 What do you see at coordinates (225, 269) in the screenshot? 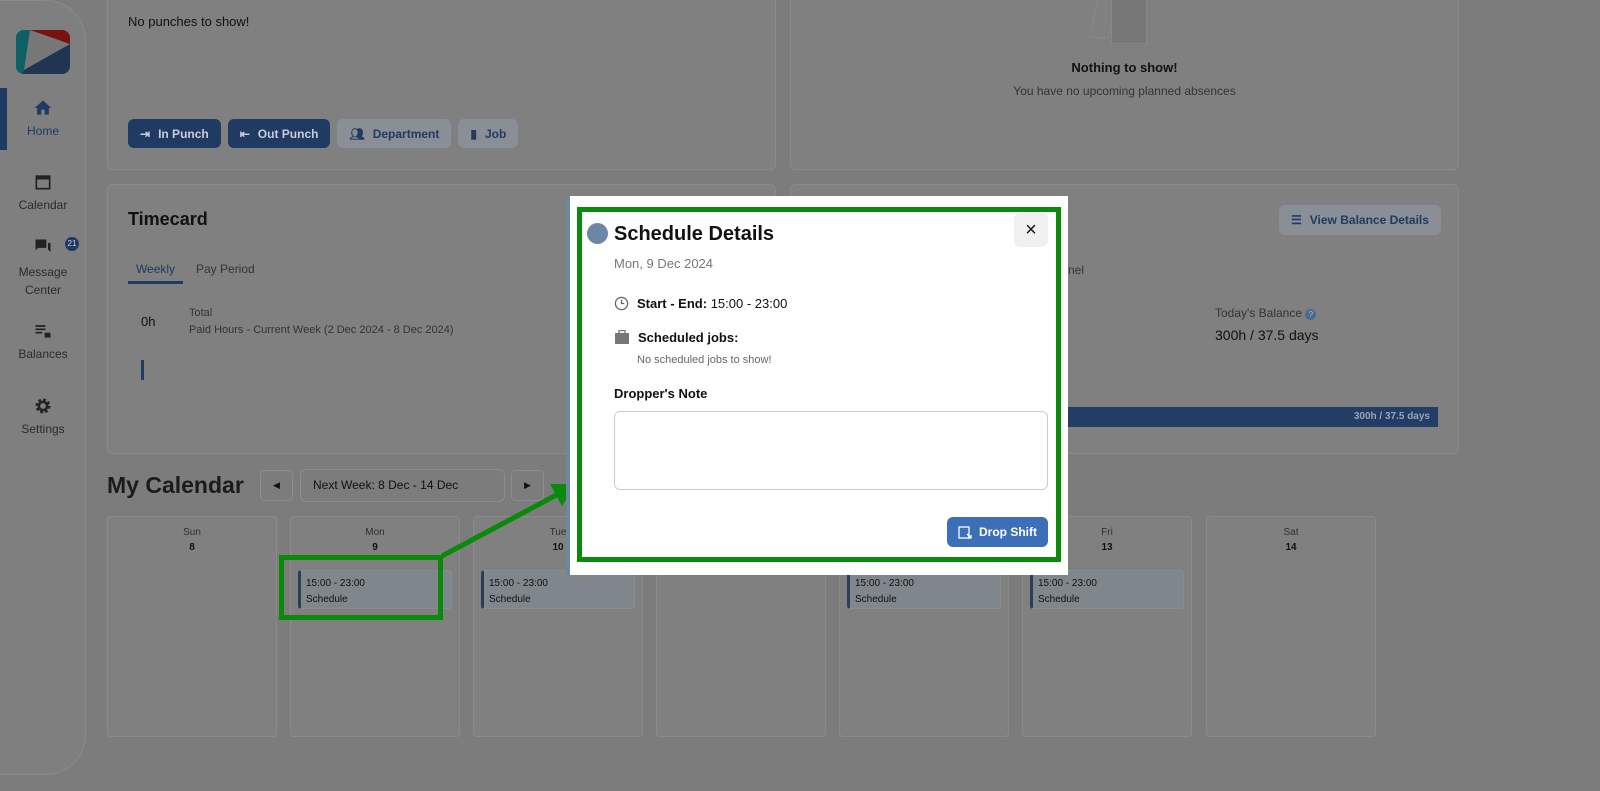
I see `tab-pay-period: Pay Period` at bounding box center [225, 269].